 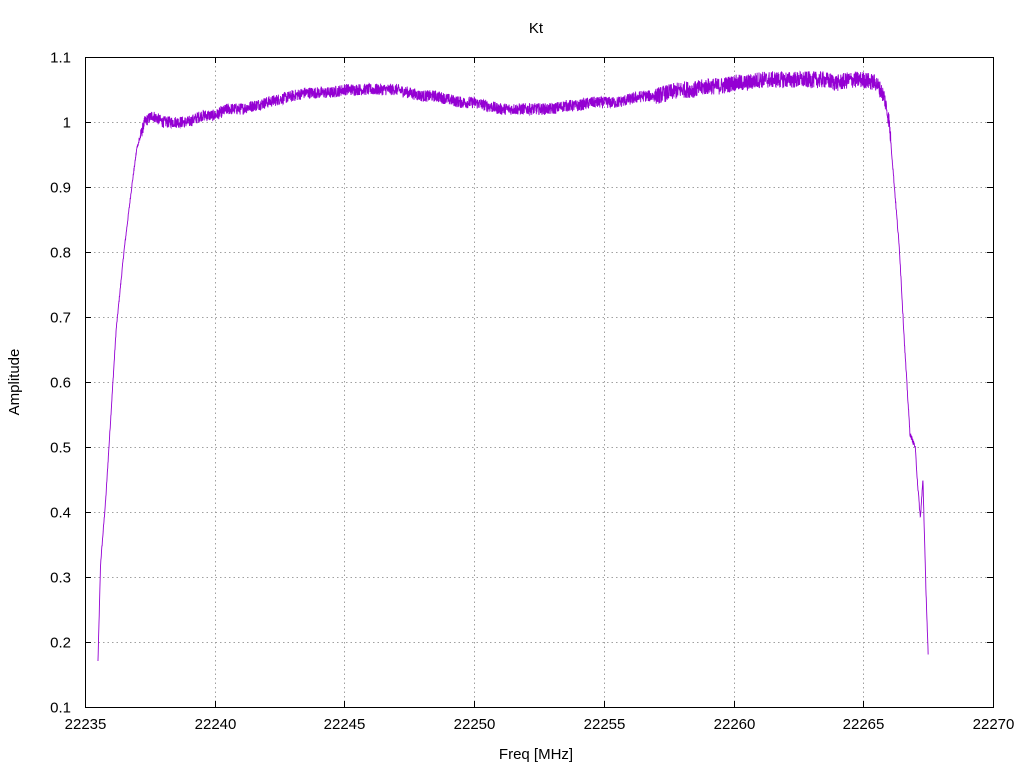 What do you see at coordinates (735, 724) in the screenshot?
I see `x-tick-label: 22260` at bounding box center [735, 724].